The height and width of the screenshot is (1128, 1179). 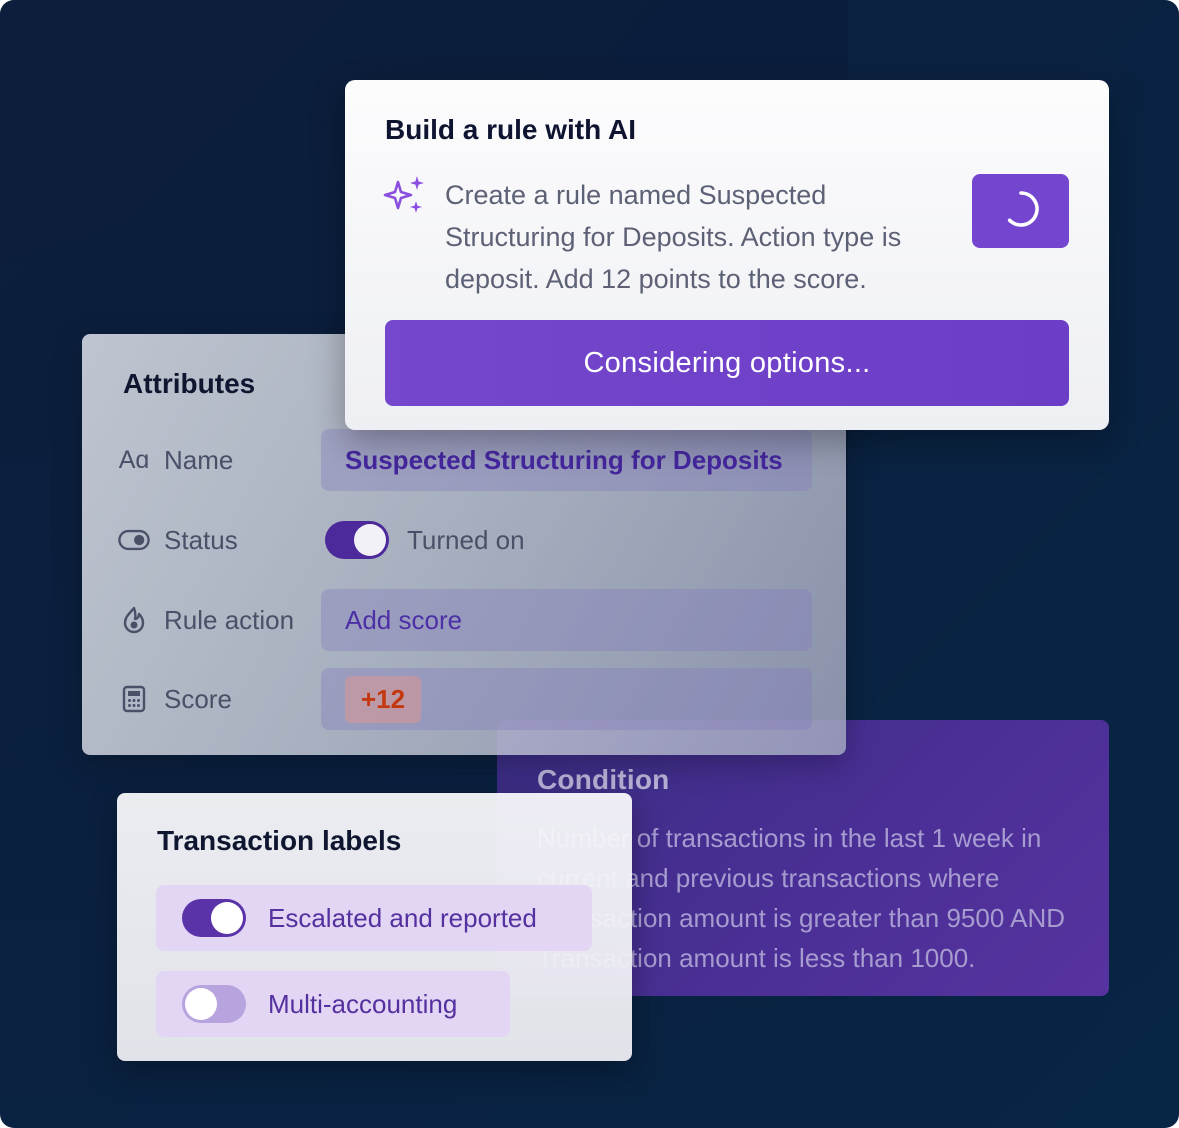 What do you see at coordinates (405, 196) in the screenshot?
I see `sparkle-icon` at bounding box center [405, 196].